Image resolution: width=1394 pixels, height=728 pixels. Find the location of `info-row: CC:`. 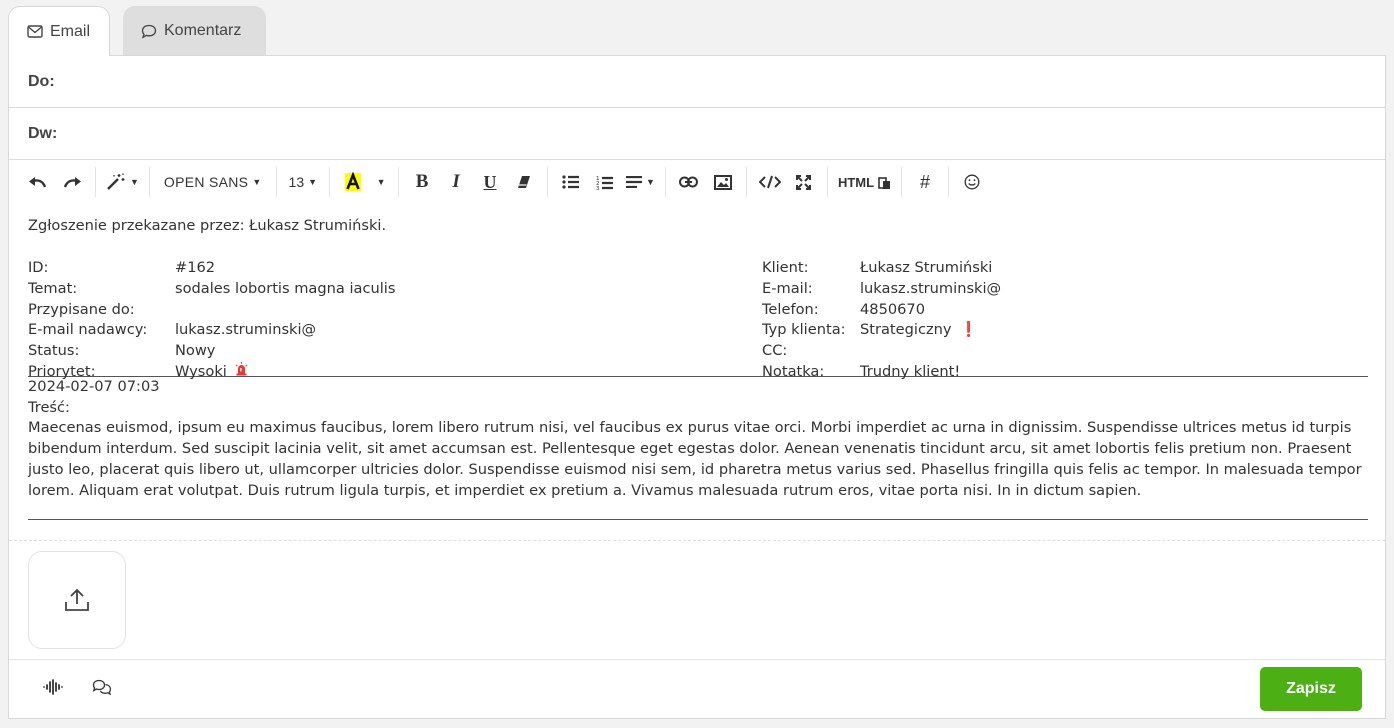

info-row: CC: is located at coordinates (775, 350).